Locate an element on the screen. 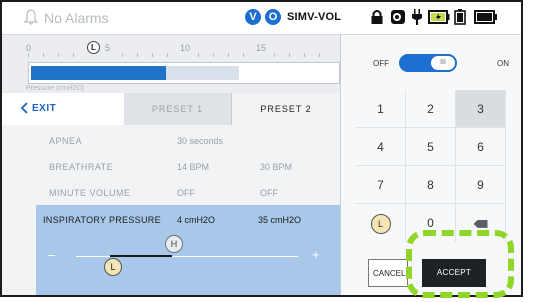 The height and width of the screenshot is (302, 541). exit-label: EXIT is located at coordinates (44, 108).